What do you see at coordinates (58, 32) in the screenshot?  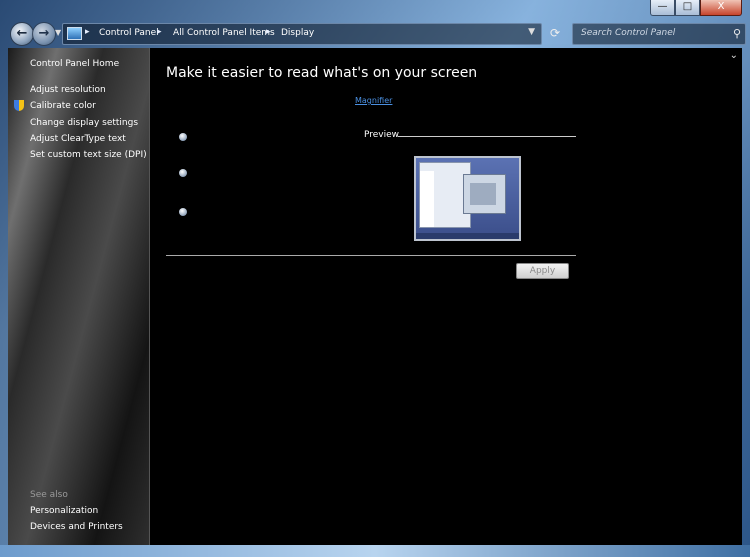 I see `recent-pages-dropdown-icon: ▼` at bounding box center [58, 32].